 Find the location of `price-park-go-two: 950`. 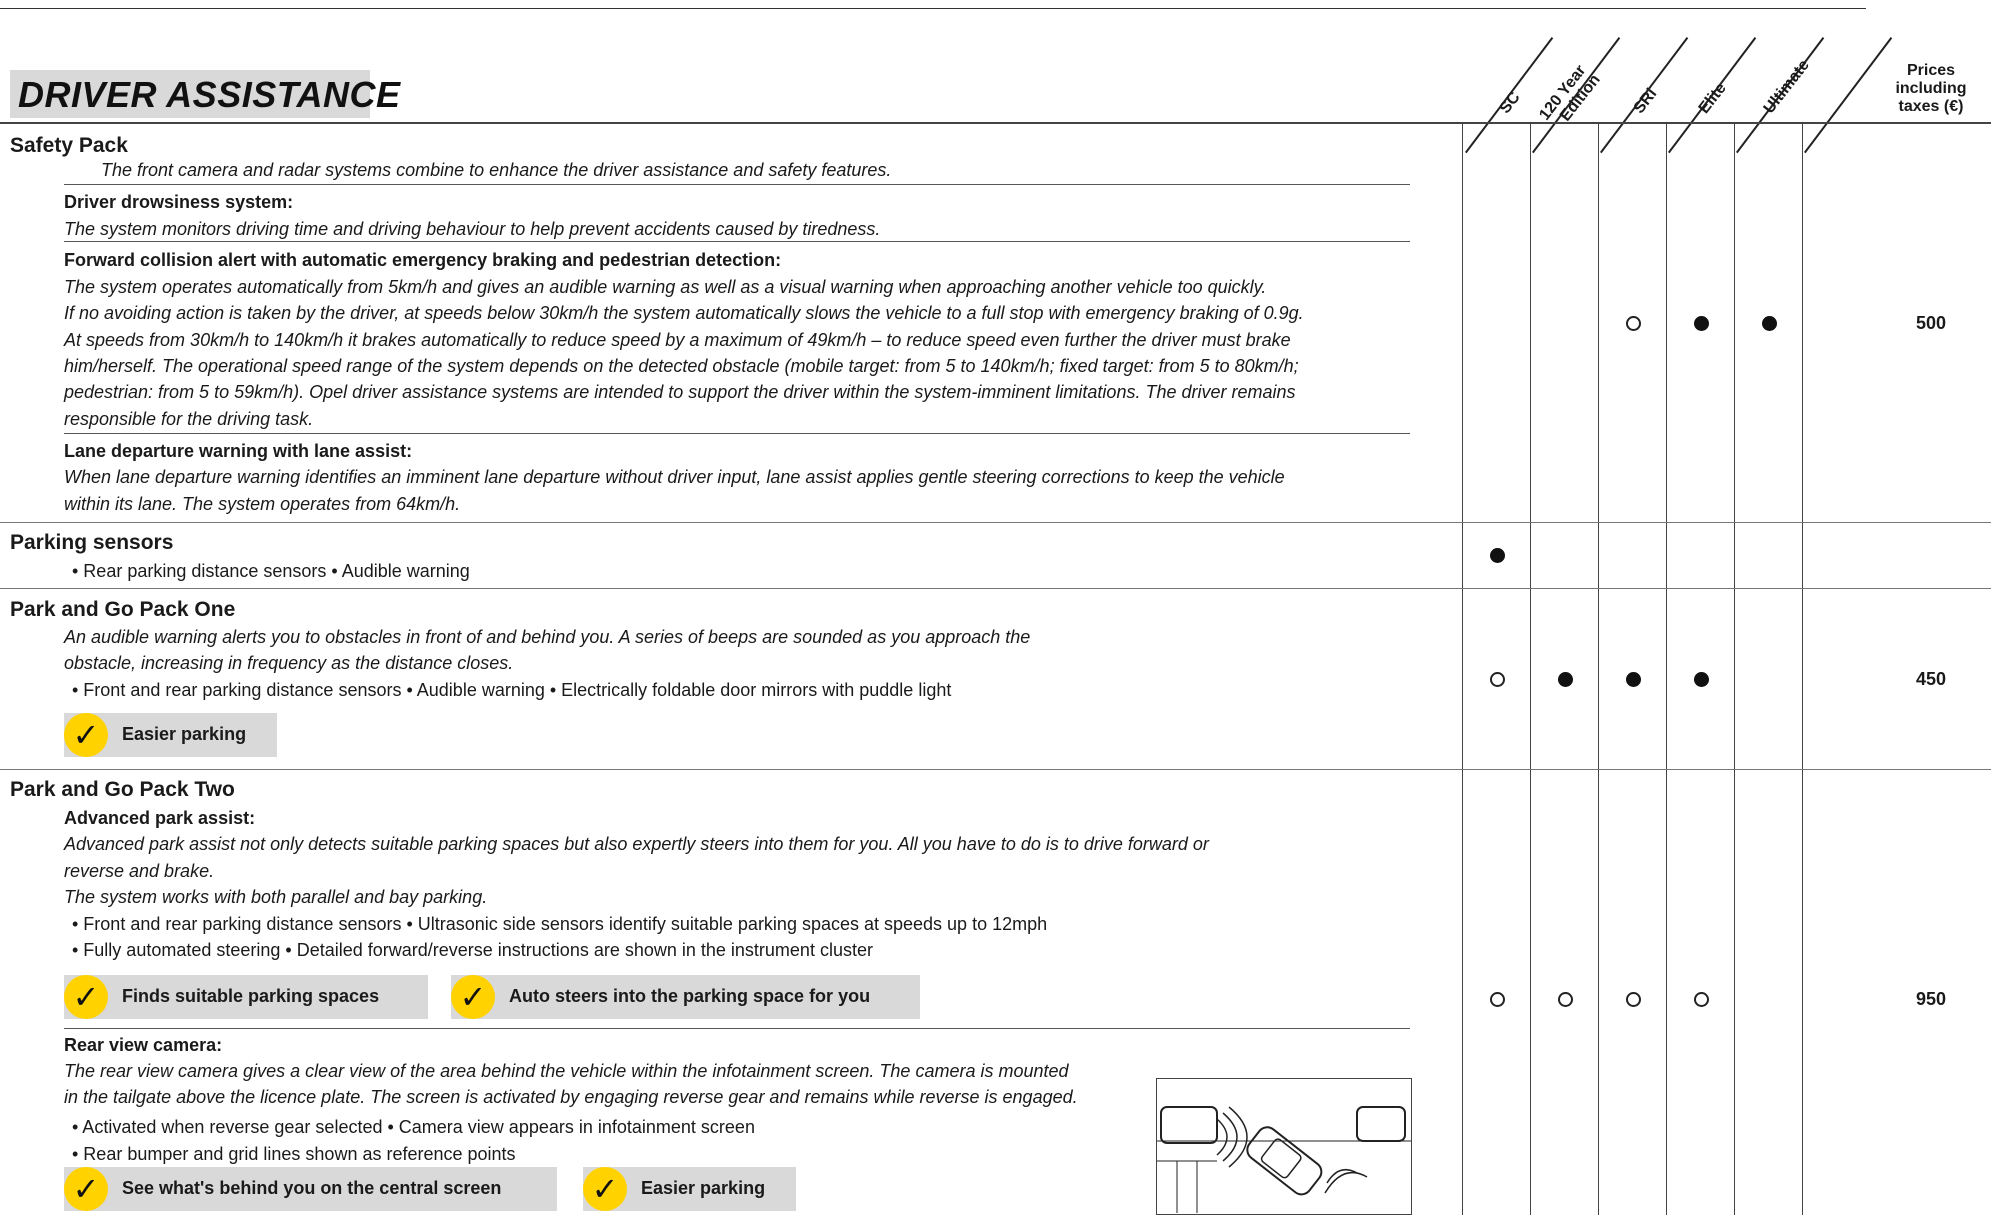

price-park-go-two: 950 is located at coordinates (1931, 999).